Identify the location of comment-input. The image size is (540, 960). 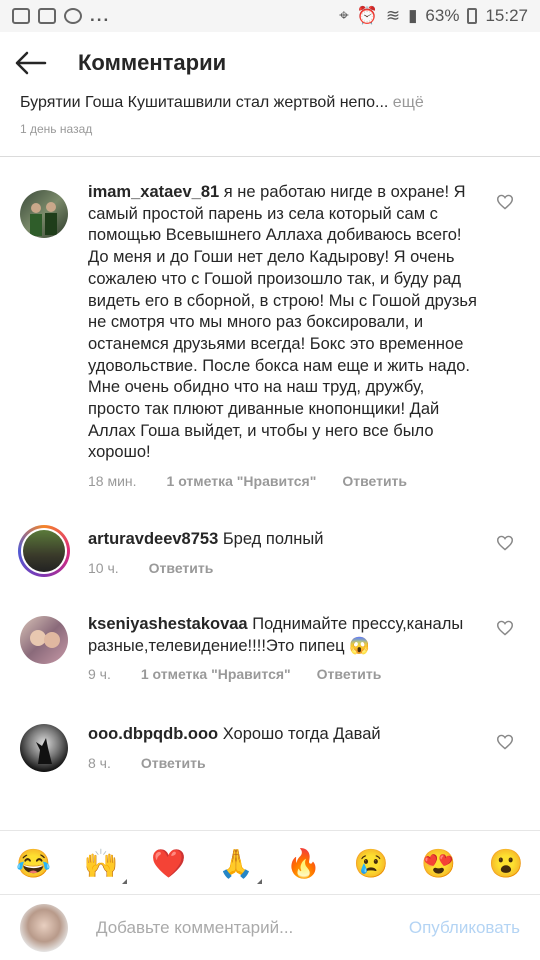
(251, 927).